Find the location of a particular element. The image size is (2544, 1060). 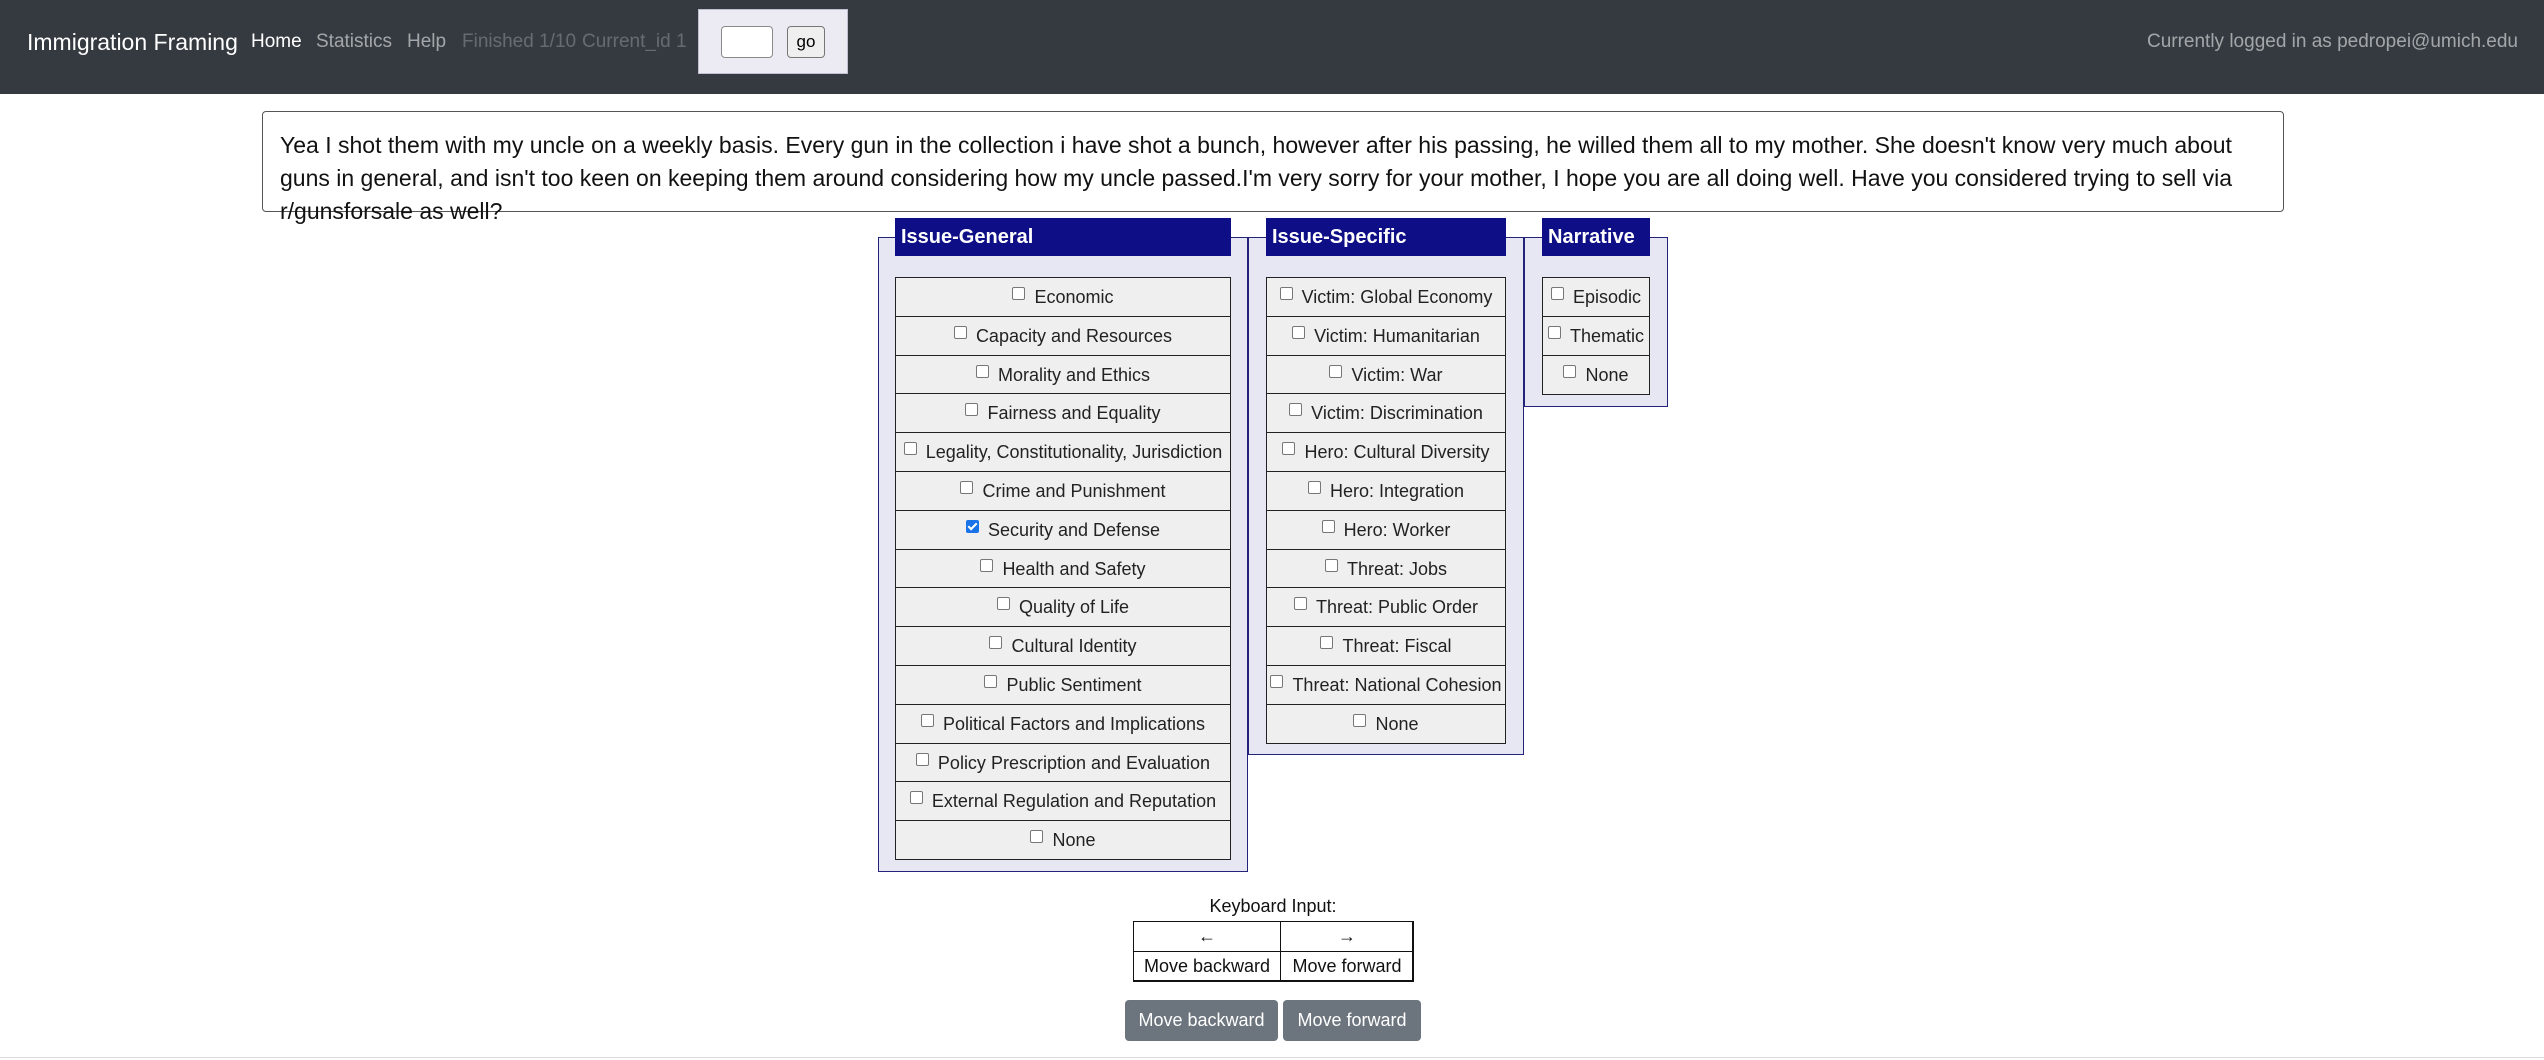

issue-general-option-row: External Regulation and Reputation is located at coordinates (1063, 801).